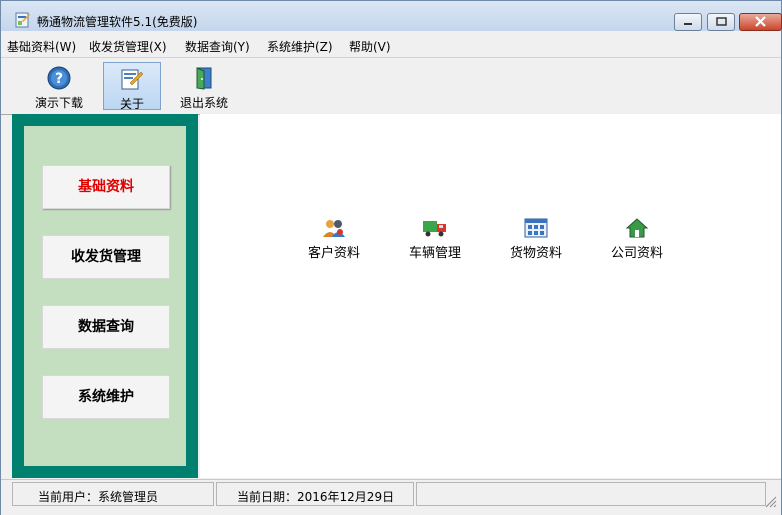  What do you see at coordinates (23, 20) in the screenshot?
I see `app-icon` at bounding box center [23, 20].